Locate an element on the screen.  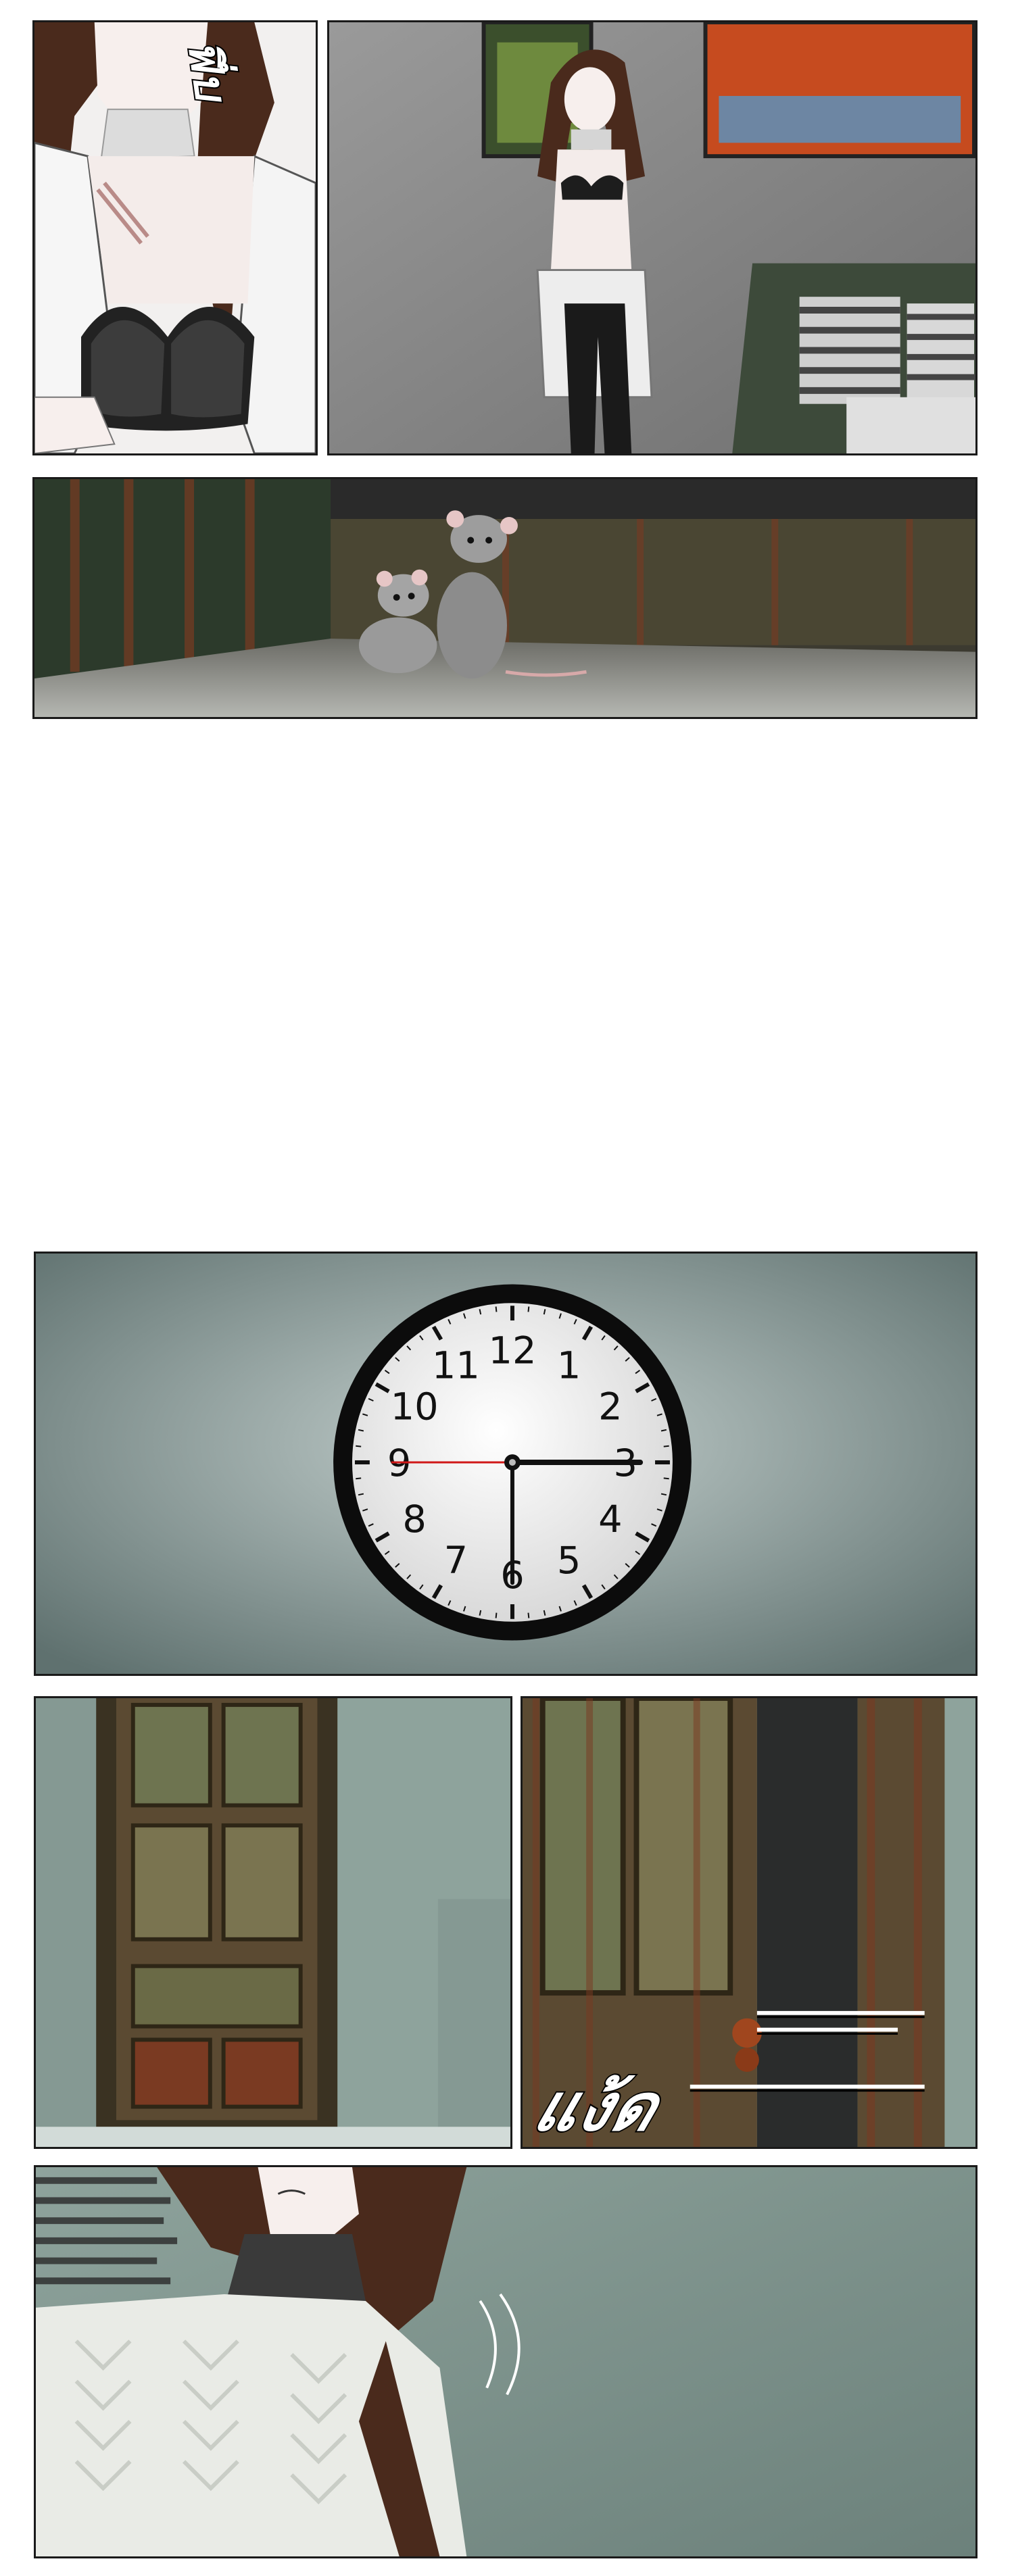
clock-number: 8 is located at coordinates (414, 1519).